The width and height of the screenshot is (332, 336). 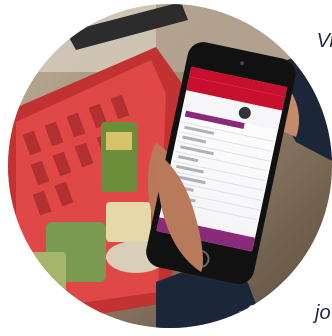 I want to click on overflow-text-bottom: jo, so click(x=323, y=313).